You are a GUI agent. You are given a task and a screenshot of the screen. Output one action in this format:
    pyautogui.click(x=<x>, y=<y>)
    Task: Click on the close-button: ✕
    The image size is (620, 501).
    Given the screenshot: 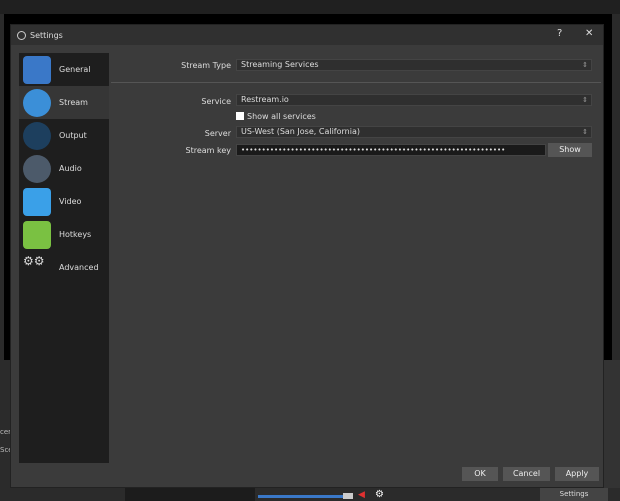 What is the action you would take?
    pyautogui.click(x=589, y=33)
    